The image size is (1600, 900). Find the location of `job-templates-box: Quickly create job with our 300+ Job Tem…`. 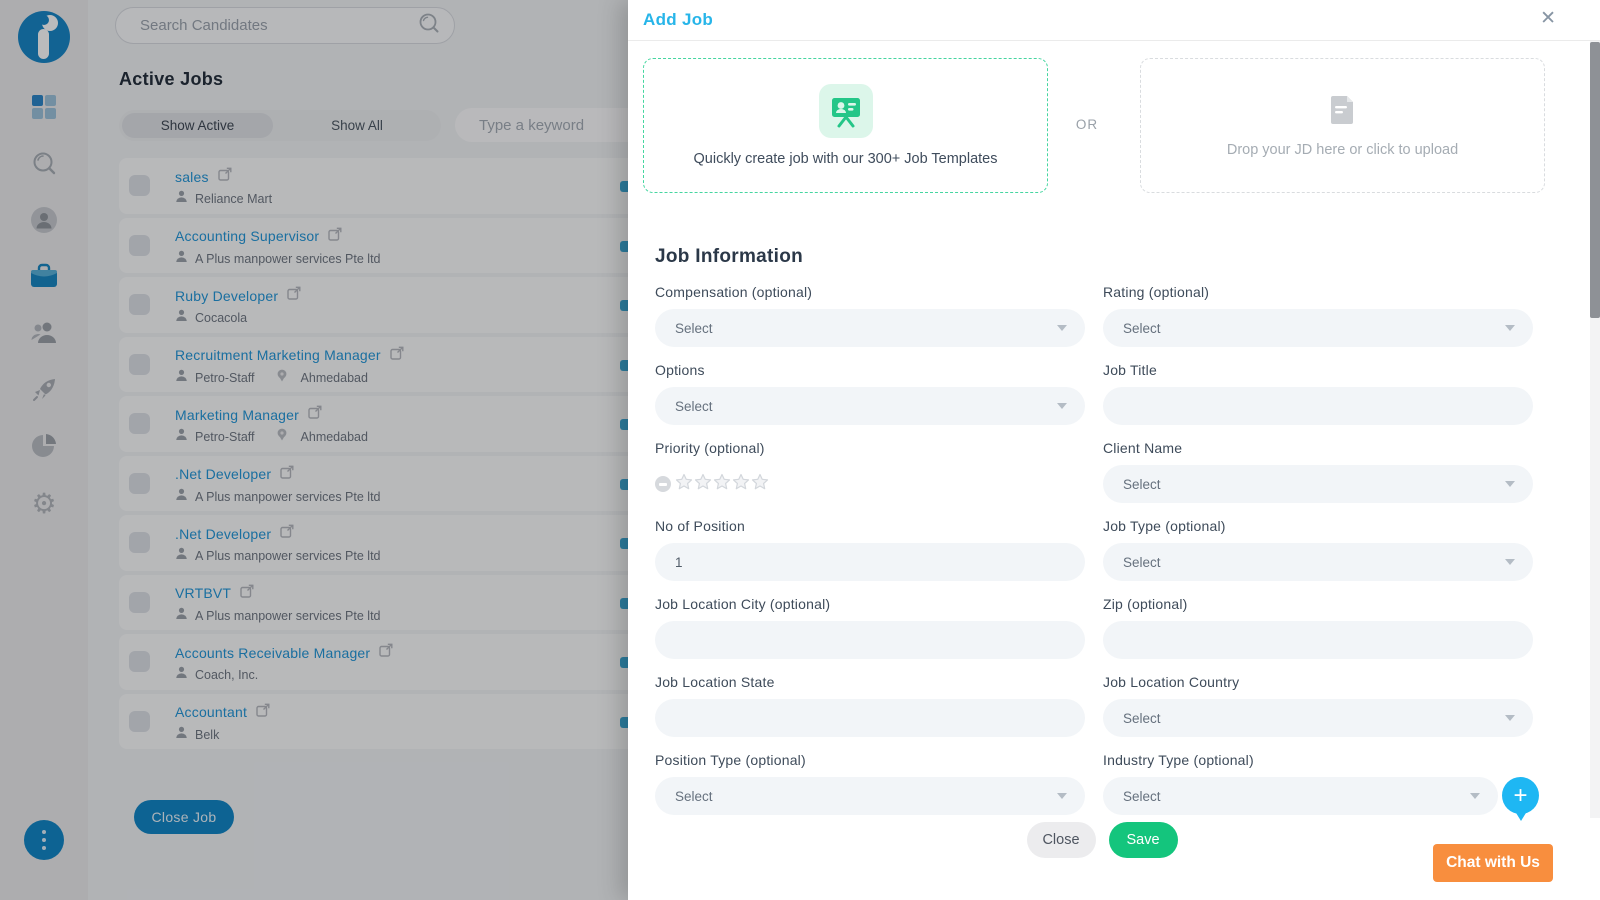

job-templates-box: Quickly create job with our 300+ Job Tem… is located at coordinates (845, 125).